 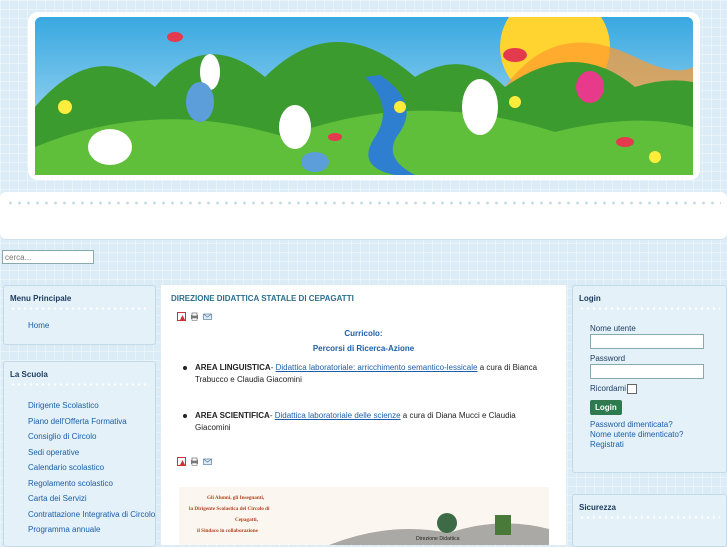 I want to click on poster-line: Gli Alunni, gli Insegnanti,, so click(x=236, y=498).